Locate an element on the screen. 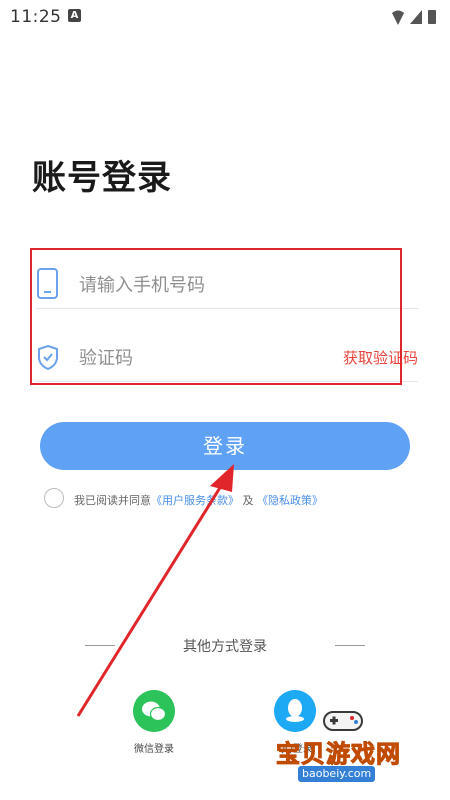 Image resolution: width=450 pixels, height=800 pixels. watermark-title: 宝贝游戏网 is located at coordinates (338, 754).